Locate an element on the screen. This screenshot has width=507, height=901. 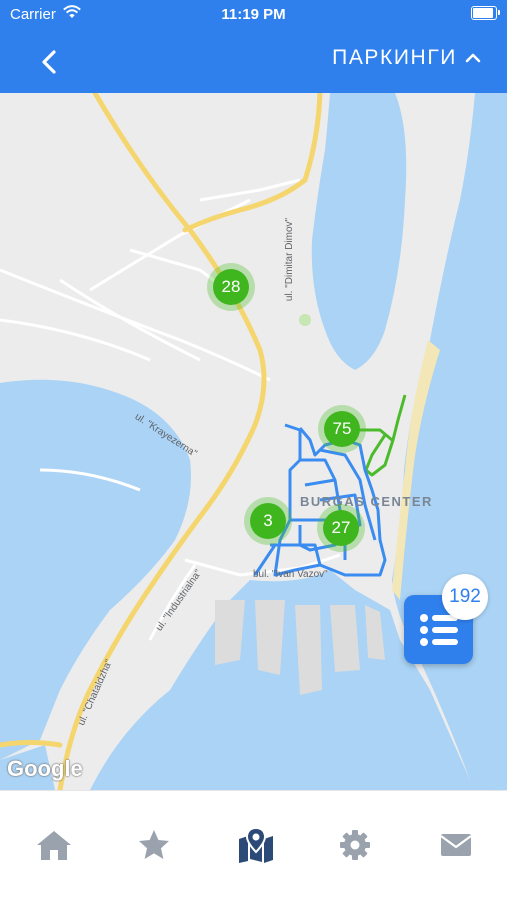
map-pin-icon is located at coordinates (256, 845).